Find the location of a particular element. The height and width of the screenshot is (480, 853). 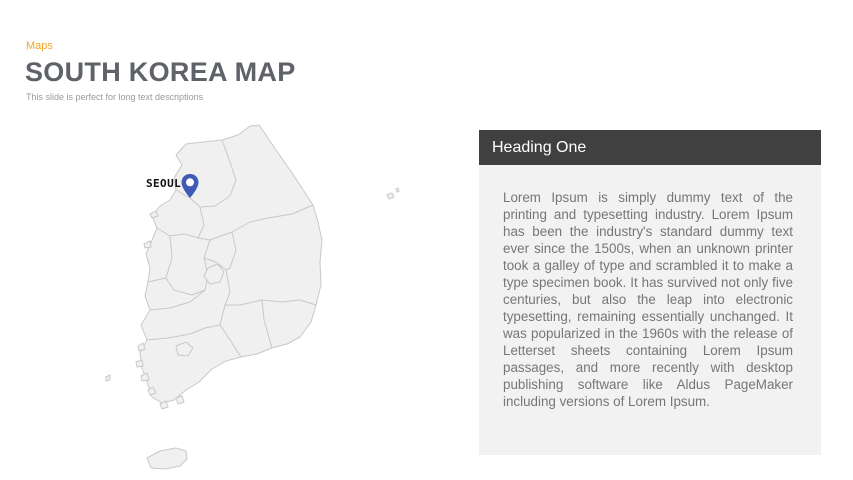

card-heading: Heading One is located at coordinates (650, 147).